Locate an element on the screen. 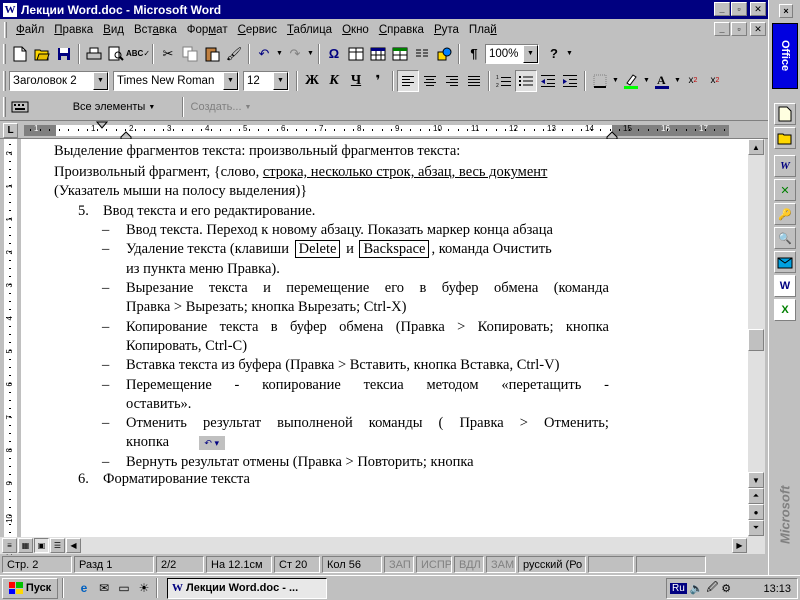 The height and width of the screenshot is (600, 800). toolbar-grip is located at coordinates (4, 53).